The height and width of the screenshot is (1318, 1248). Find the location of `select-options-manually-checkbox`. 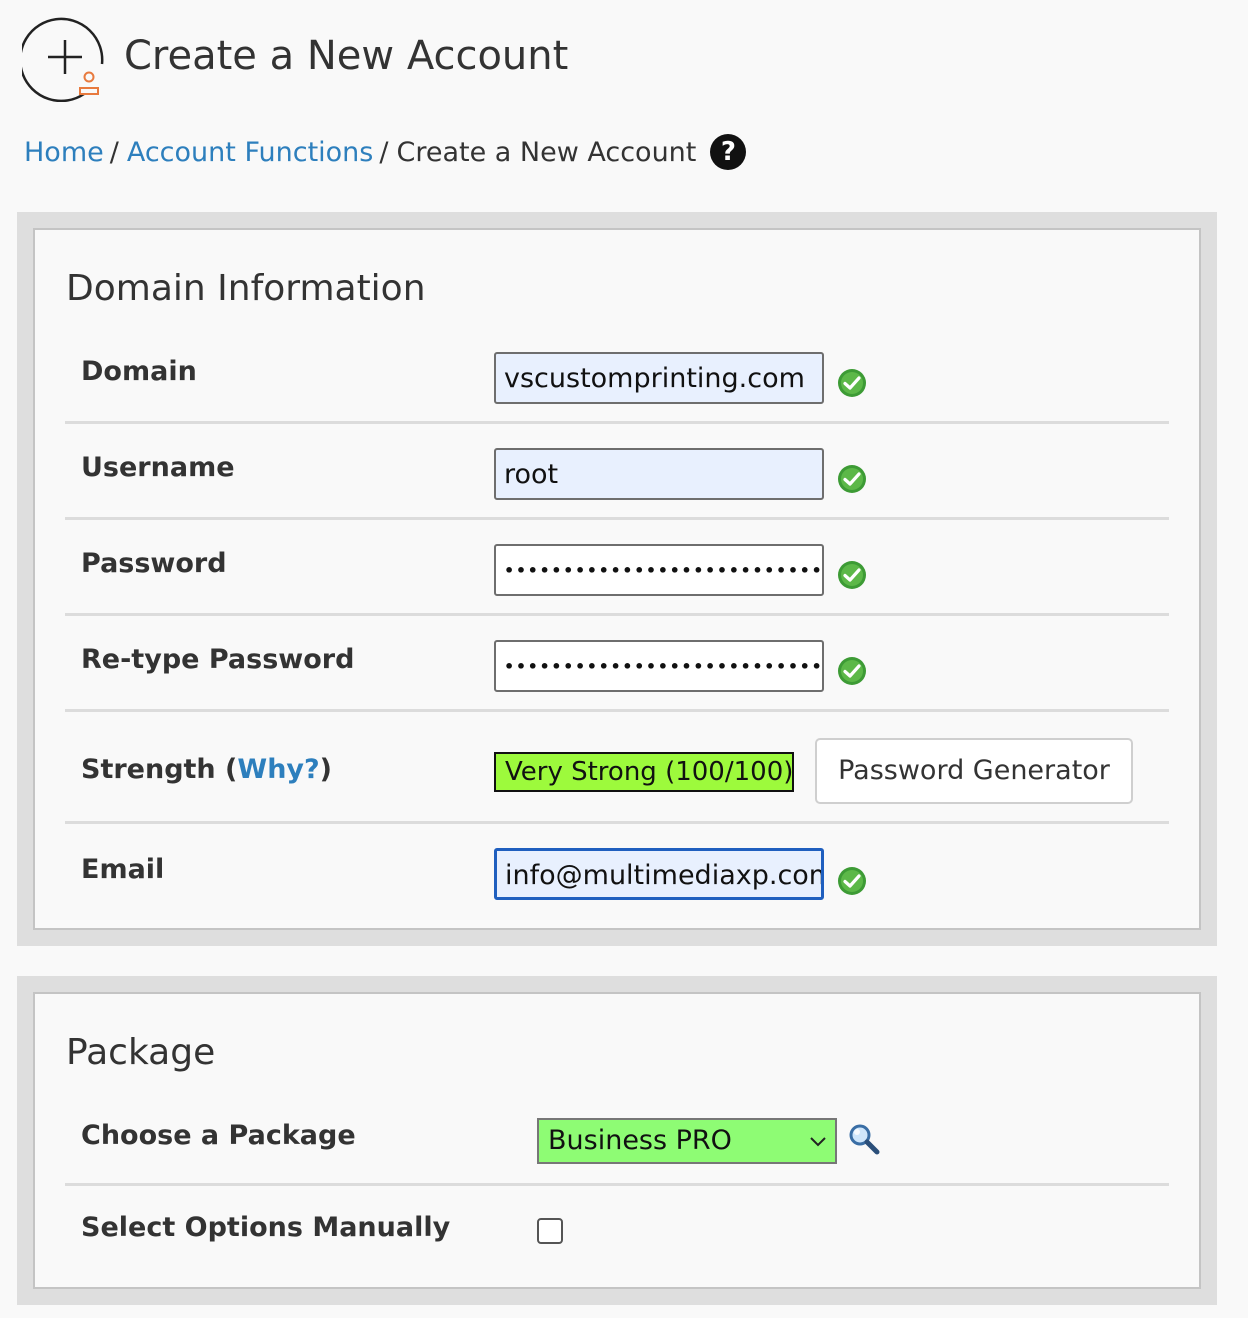

select-options-manually-checkbox is located at coordinates (550, 1231).